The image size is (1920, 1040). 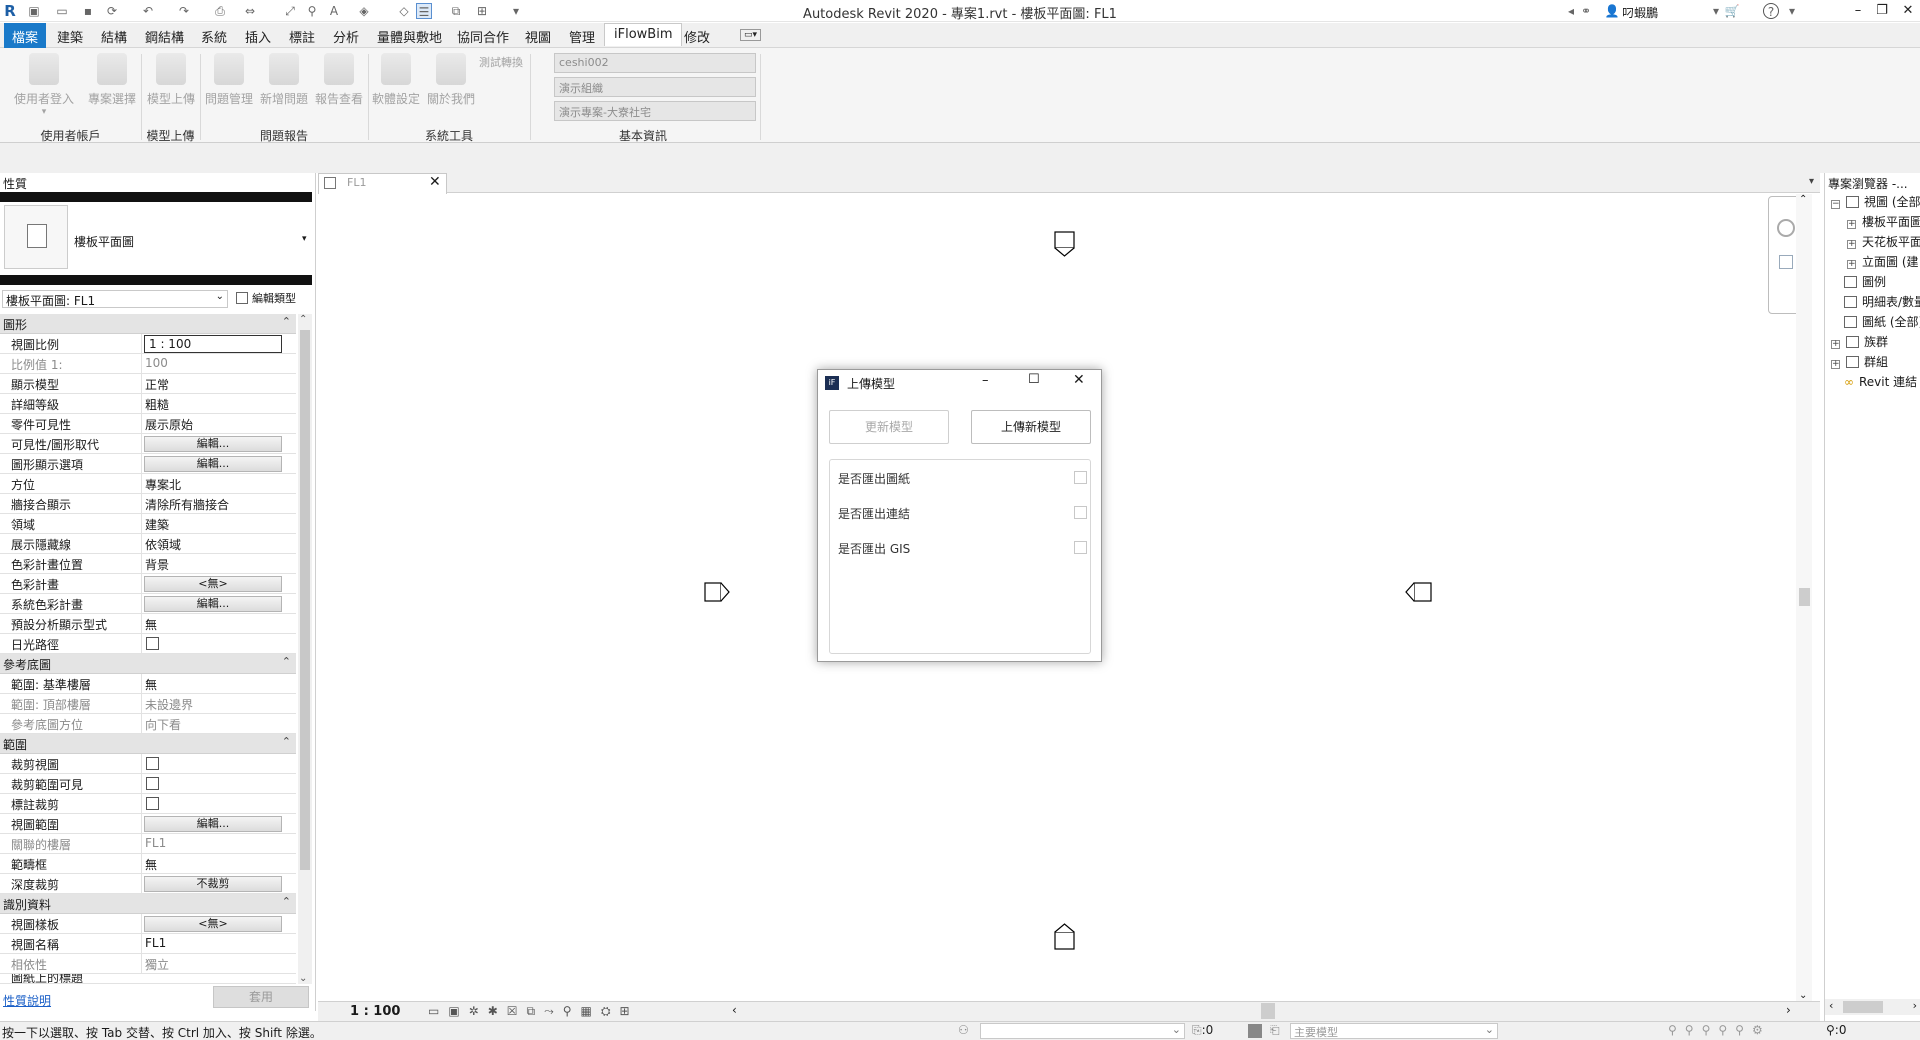 I want to click on properties-help-link: 性質說明, so click(x=27, y=1000).